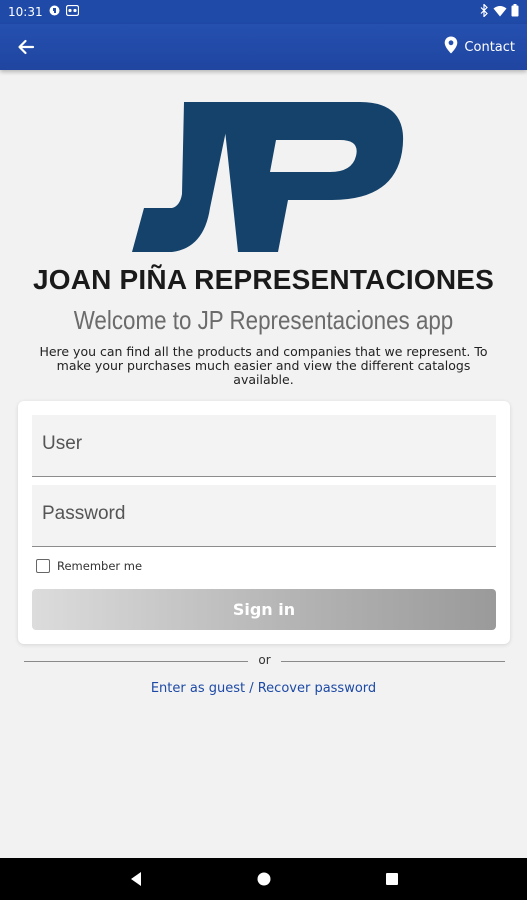 This screenshot has height=900, width=527. What do you see at coordinates (264, 609) in the screenshot?
I see `sign-in-button: Sign in` at bounding box center [264, 609].